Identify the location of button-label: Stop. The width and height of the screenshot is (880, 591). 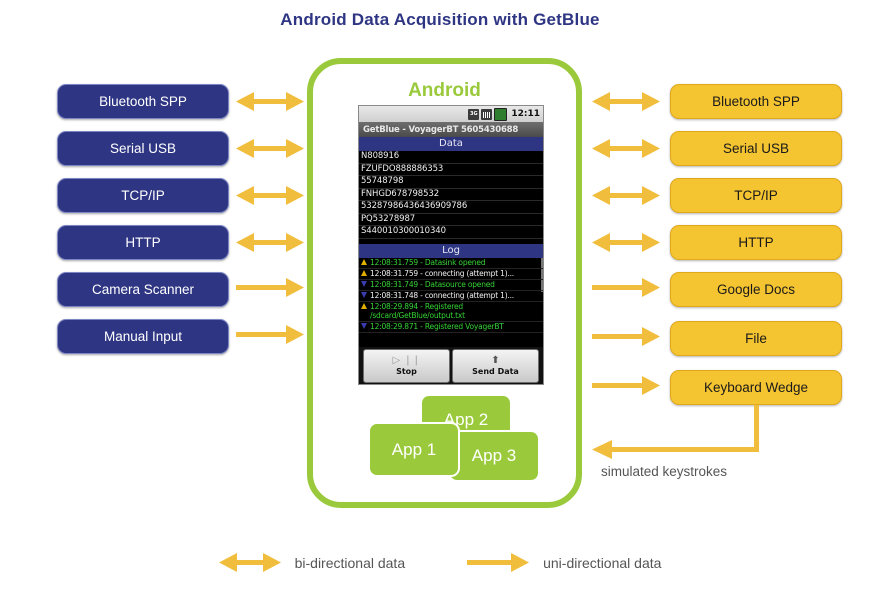
(406, 371).